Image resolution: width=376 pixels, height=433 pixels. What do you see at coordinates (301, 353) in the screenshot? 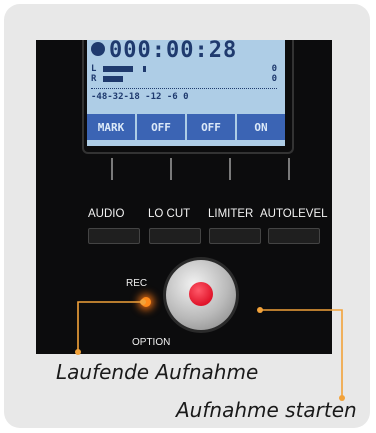
I see `record-button-leader` at bounding box center [301, 353].